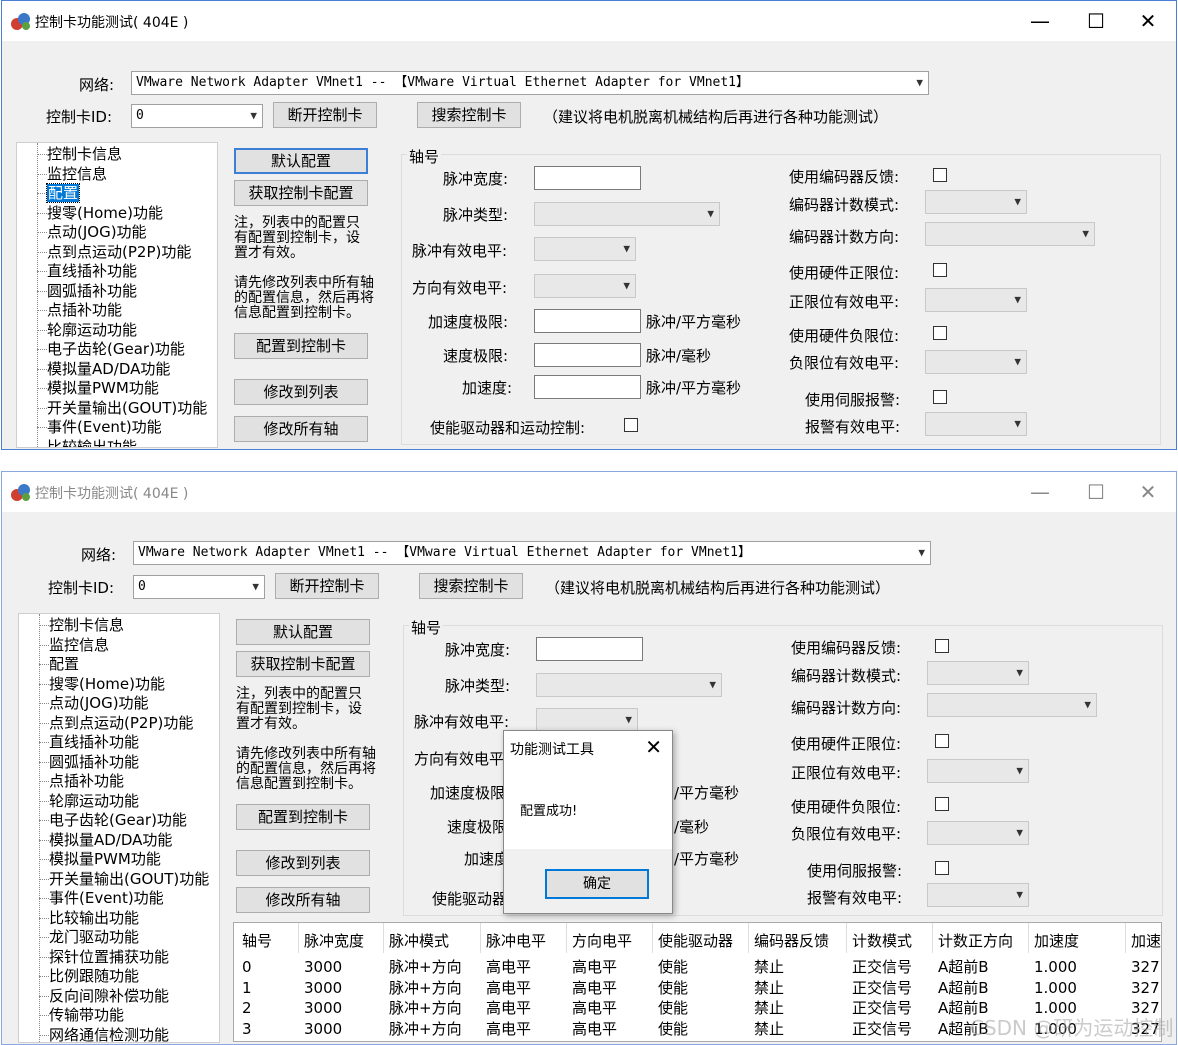 This screenshot has width=1178, height=1045. What do you see at coordinates (77, 174) in the screenshot?
I see `tree-item: 监控信息` at bounding box center [77, 174].